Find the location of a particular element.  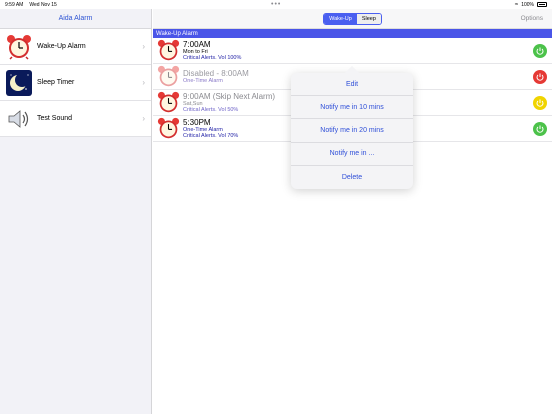

notify-20-mins-menu-item: Notify me in 20 mins is located at coordinates (352, 131).